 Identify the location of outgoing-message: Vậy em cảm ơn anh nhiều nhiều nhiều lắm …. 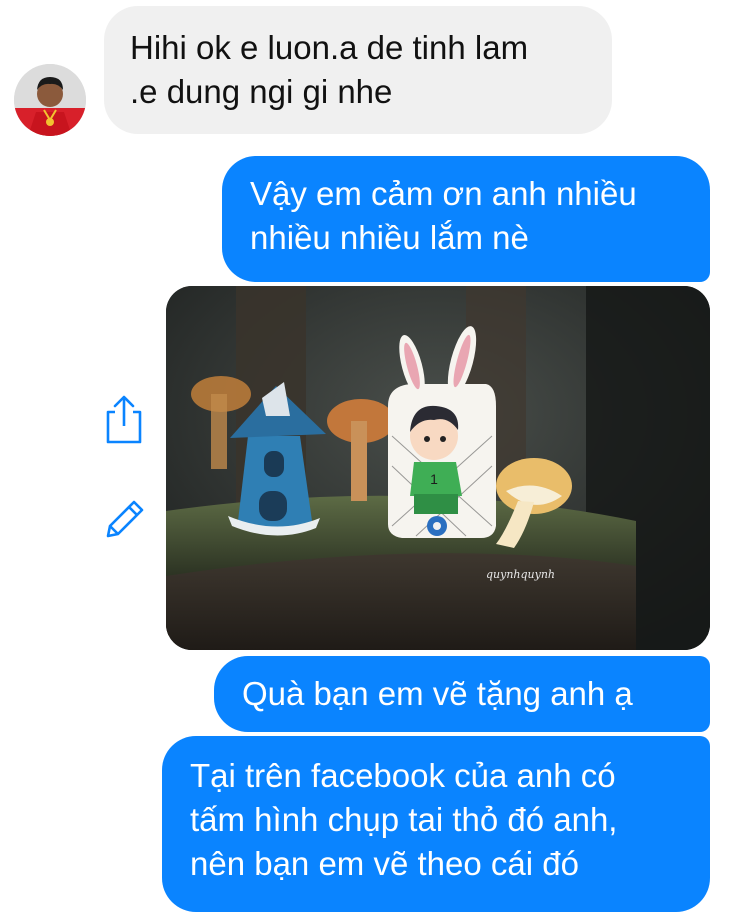
(466, 219).